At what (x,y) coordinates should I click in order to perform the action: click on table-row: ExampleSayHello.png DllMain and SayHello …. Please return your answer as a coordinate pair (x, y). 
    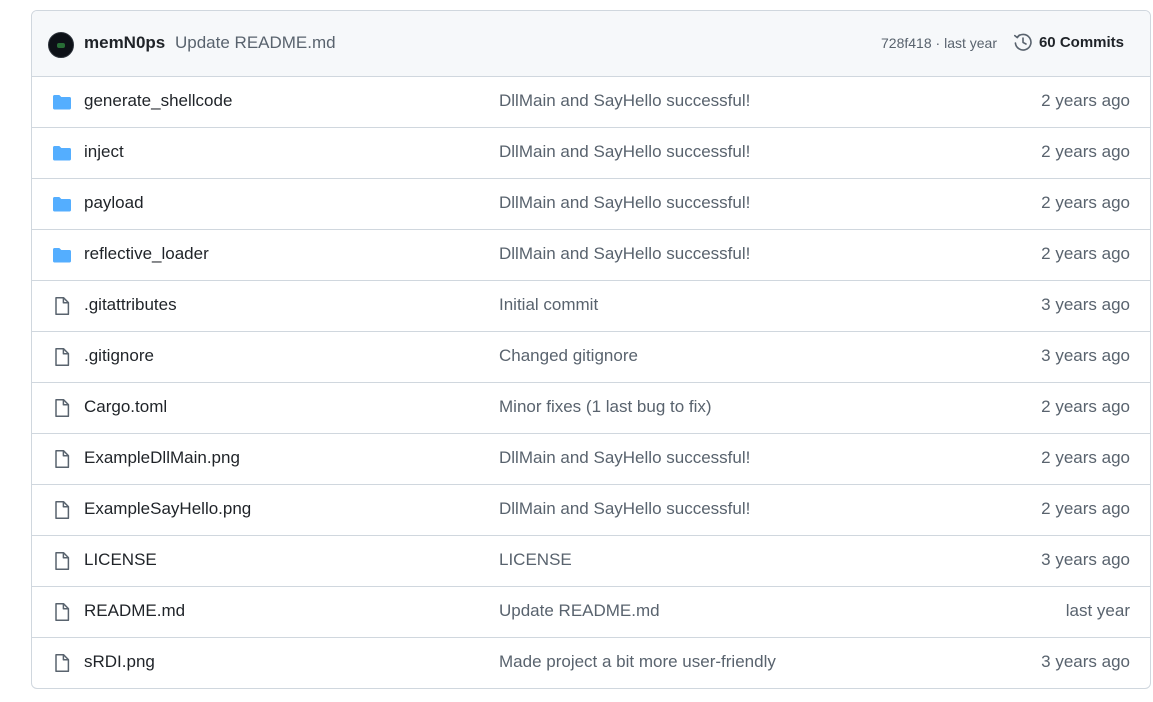
    Looking at the image, I should click on (591, 510).